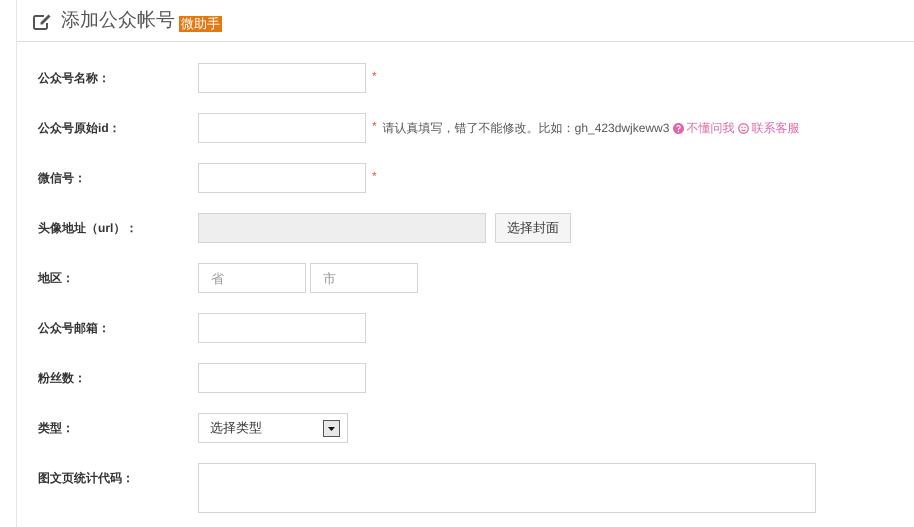 The height and width of the screenshot is (527, 914). Describe the element at coordinates (273, 428) in the screenshot. I see `type-select: 选择类型` at that location.